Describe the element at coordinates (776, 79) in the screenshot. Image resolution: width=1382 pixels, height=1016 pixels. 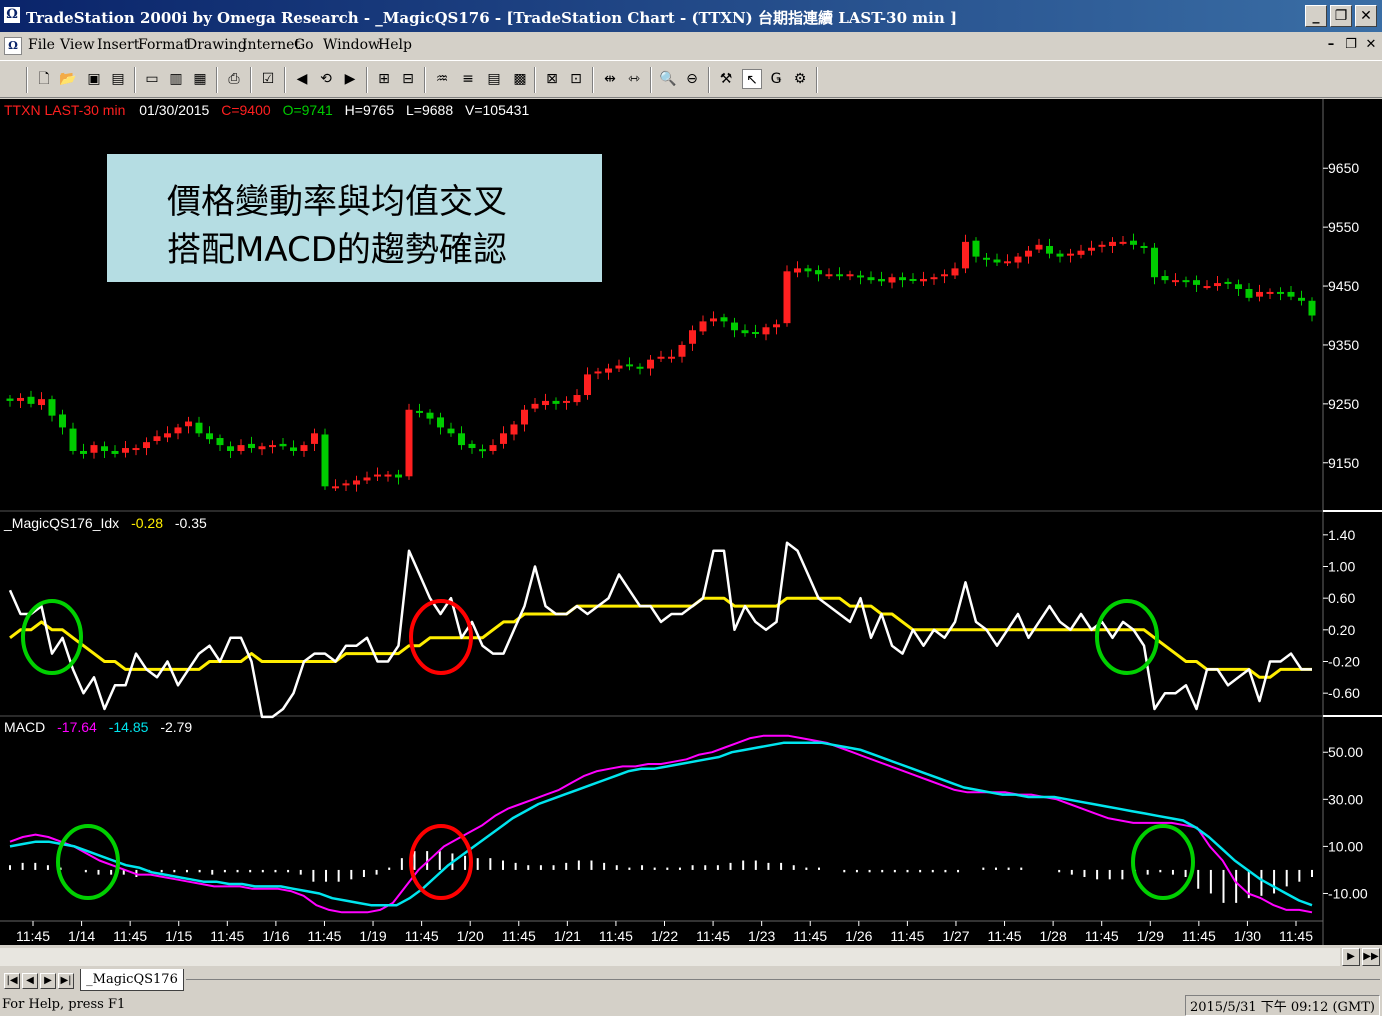
I see `gap-icon: Ǥ` at that location.